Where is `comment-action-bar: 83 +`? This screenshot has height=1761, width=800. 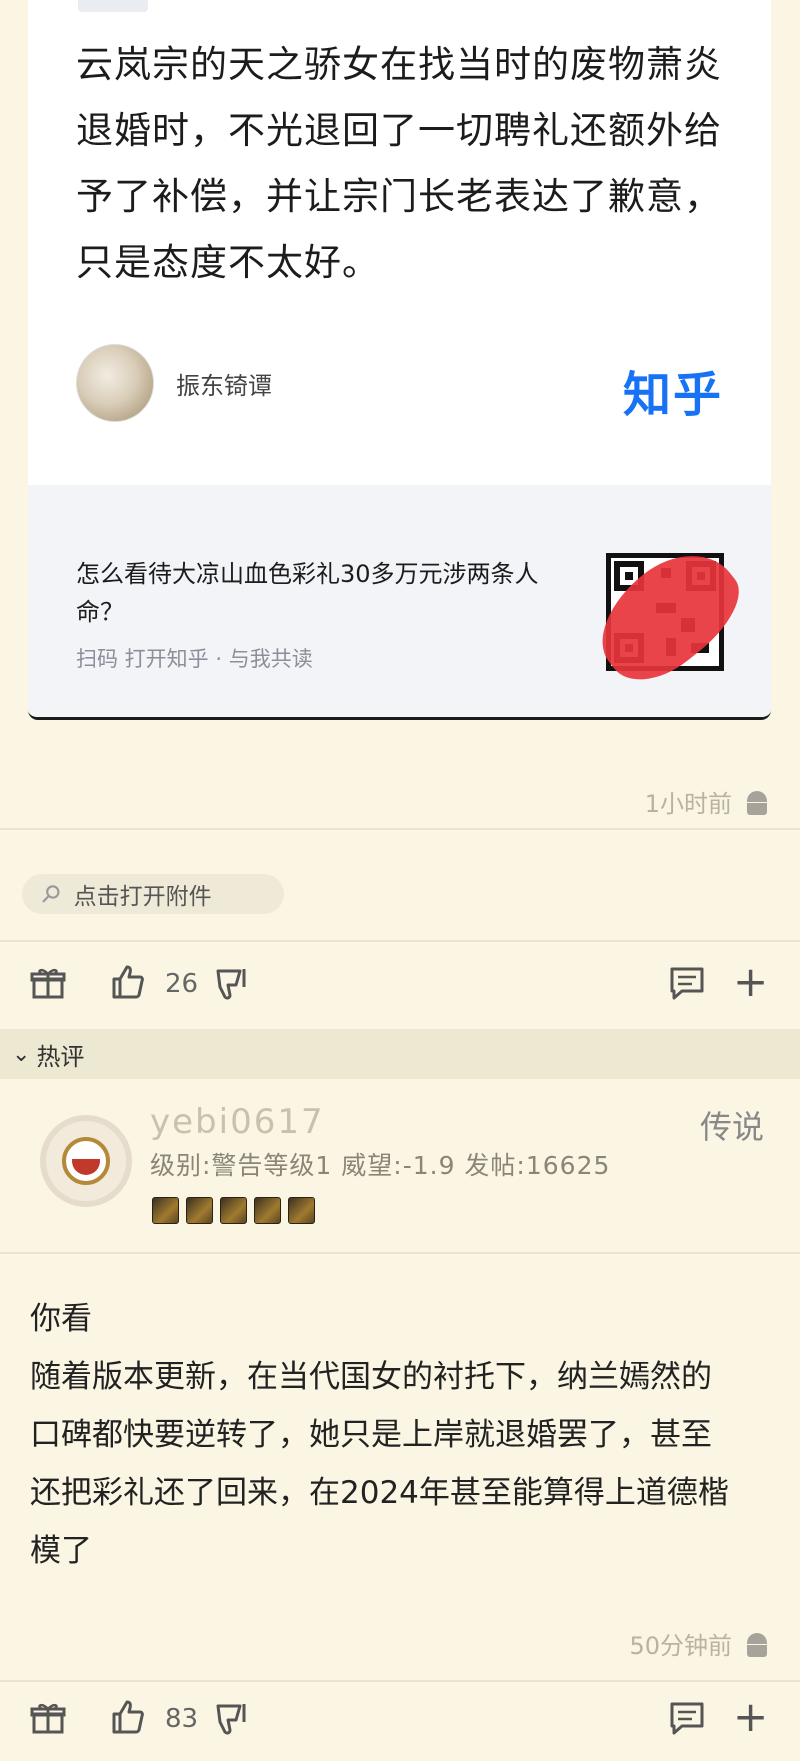 comment-action-bar: 83 + is located at coordinates (400, 1720).